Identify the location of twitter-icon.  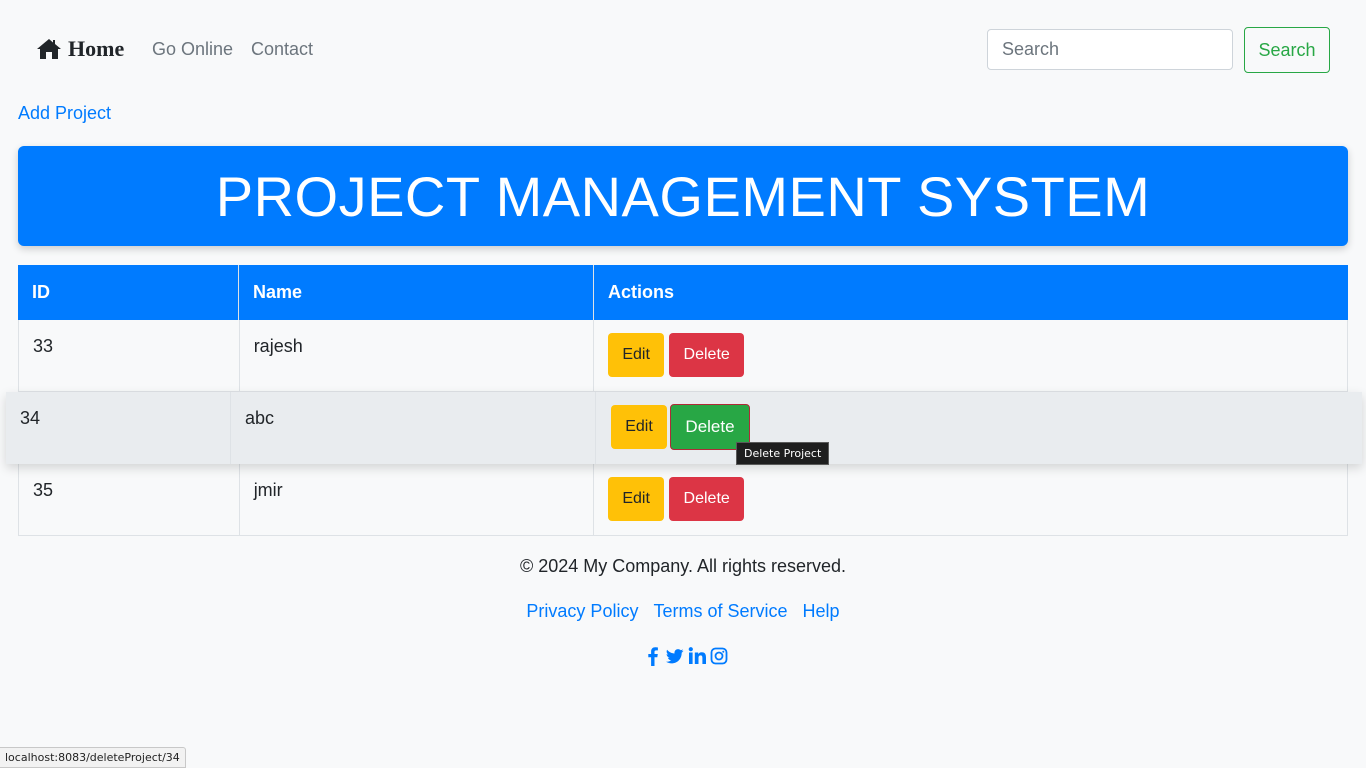
(675, 656).